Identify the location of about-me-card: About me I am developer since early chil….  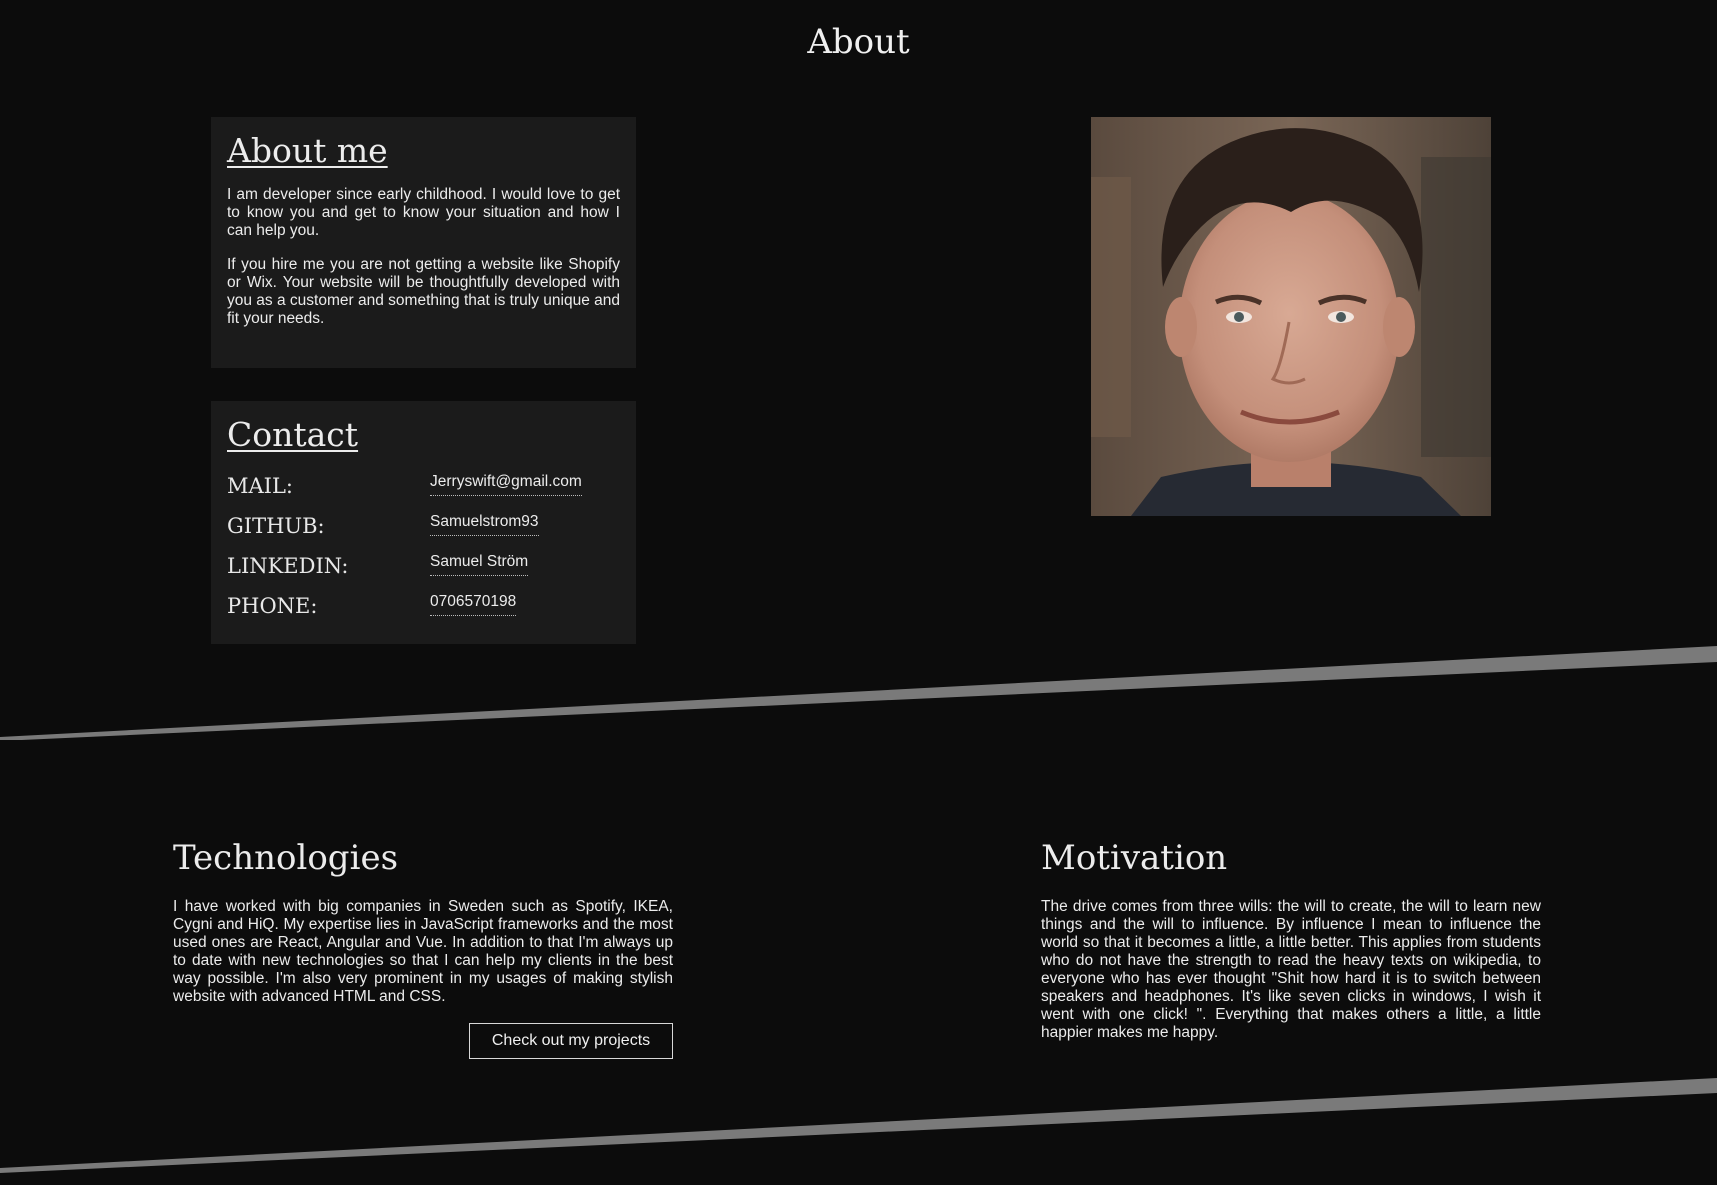
(423, 242).